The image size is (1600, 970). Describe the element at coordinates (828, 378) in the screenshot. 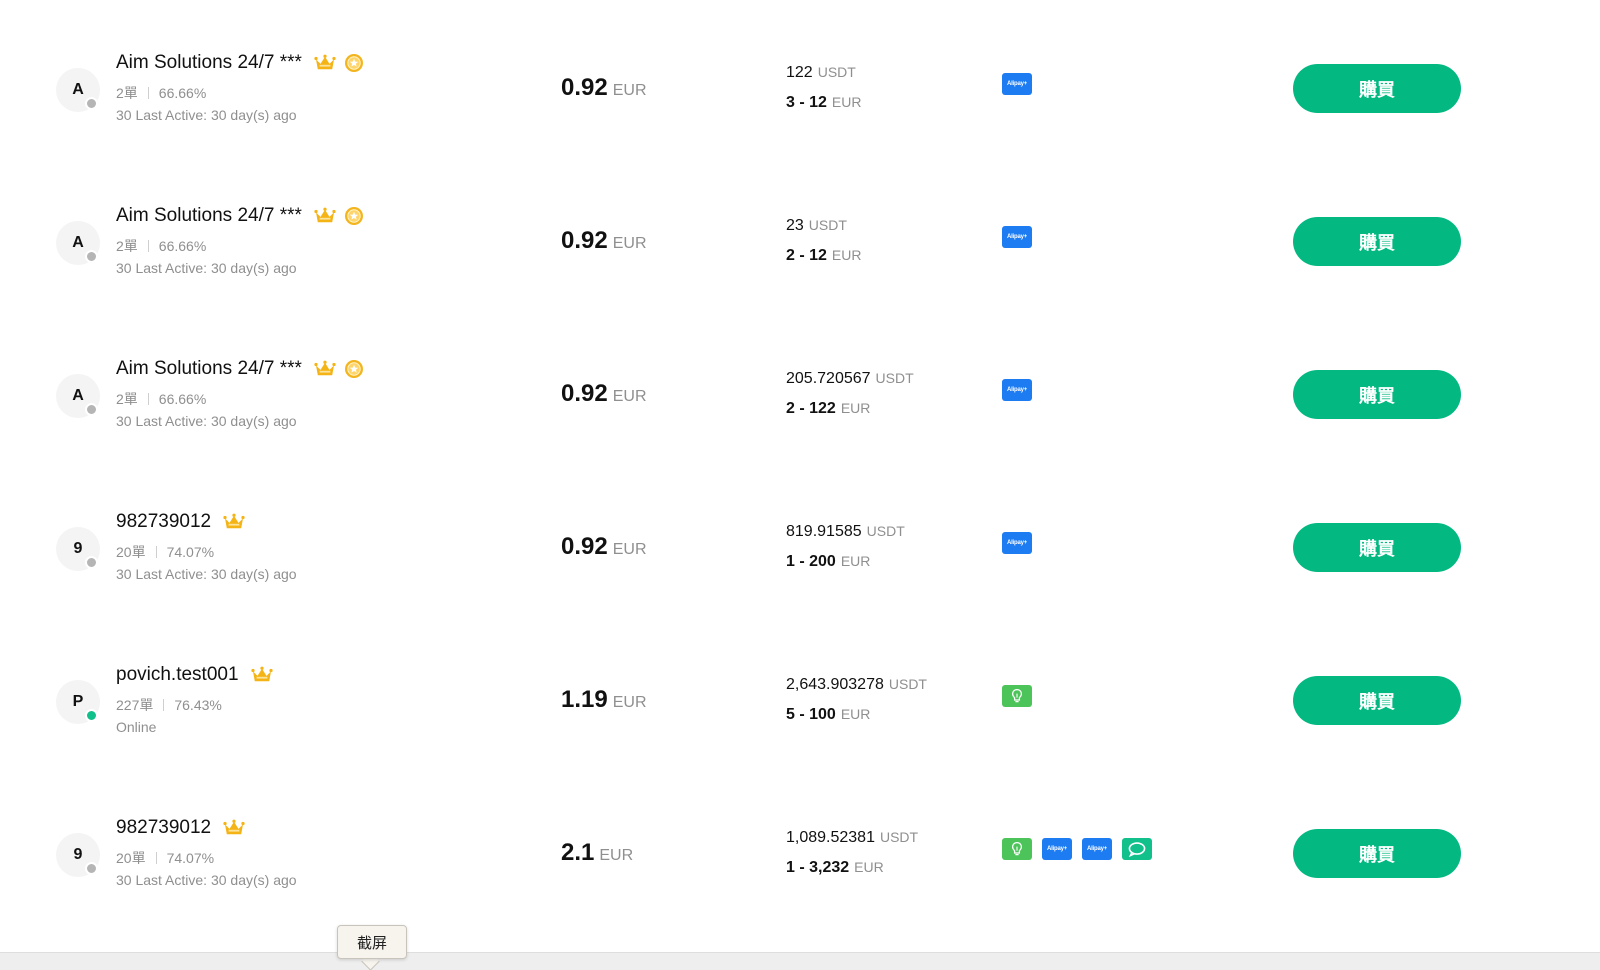

I see `amount-value: 205.720567` at that location.